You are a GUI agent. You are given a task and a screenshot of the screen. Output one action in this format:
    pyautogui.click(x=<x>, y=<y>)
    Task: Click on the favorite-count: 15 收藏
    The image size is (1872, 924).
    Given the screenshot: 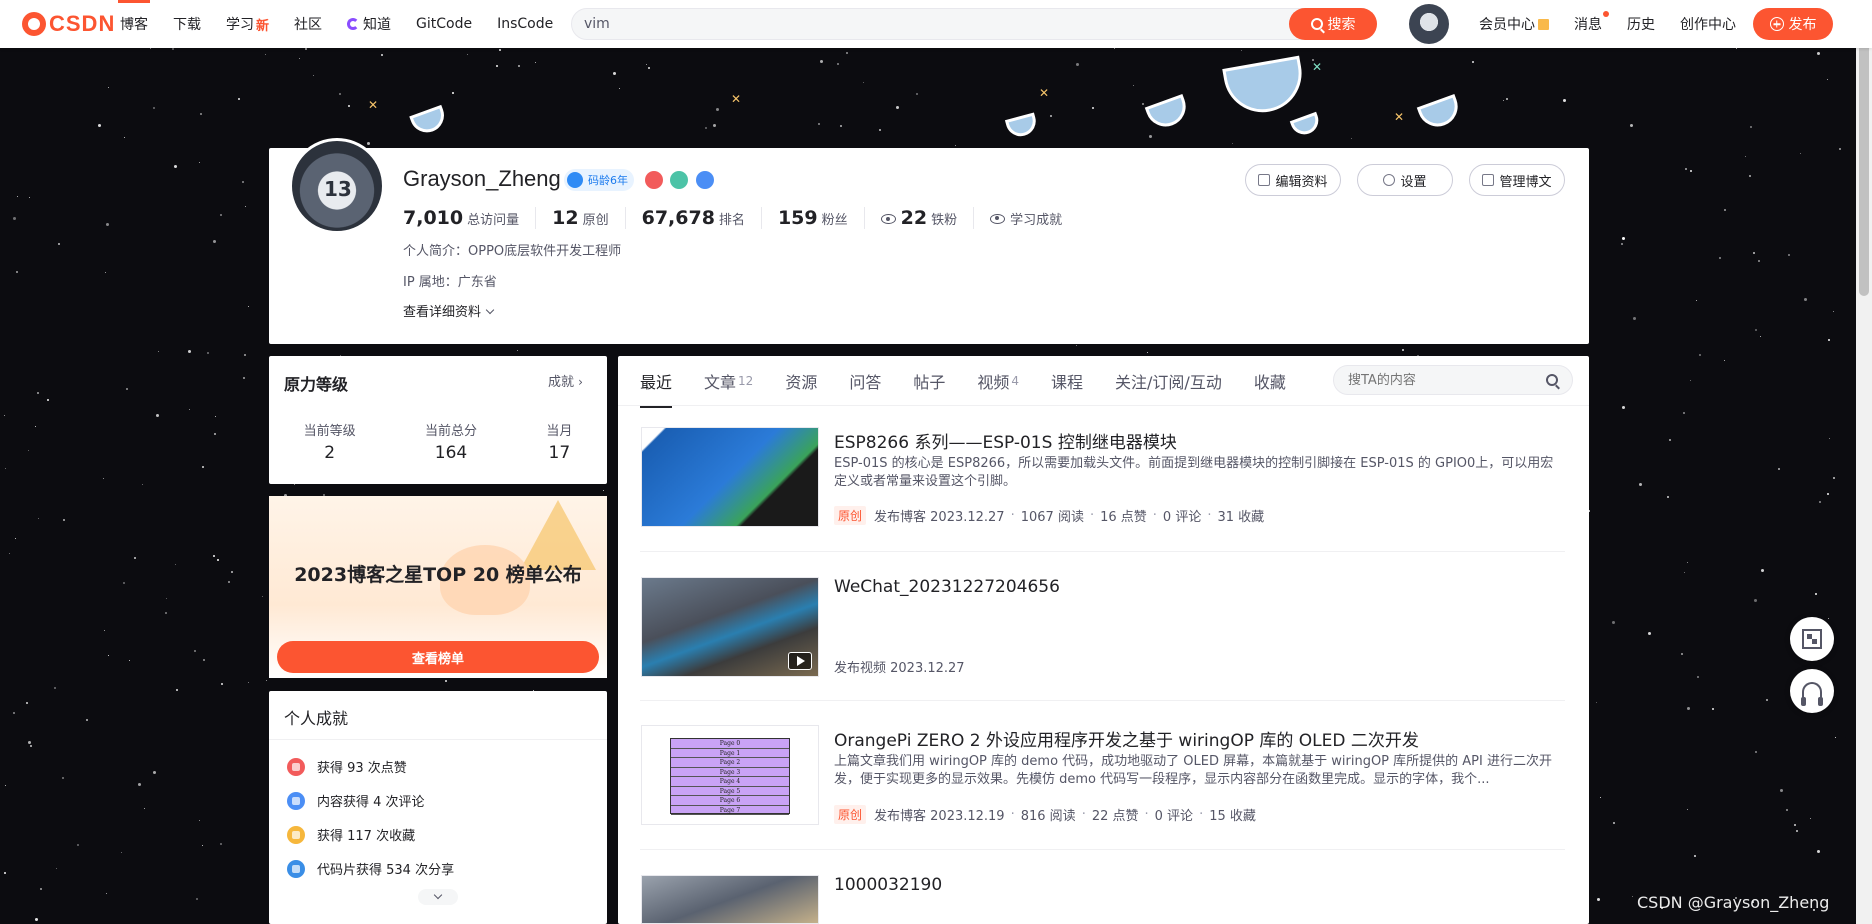 What is the action you would take?
    pyautogui.click(x=1232, y=816)
    